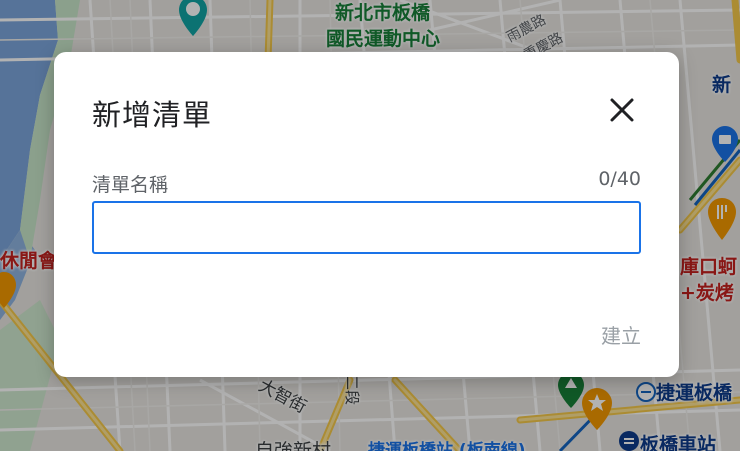 The width and height of the screenshot is (740, 451). What do you see at coordinates (130, 185) in the screenshot?
I see `list-name-label: 清單名稱` at bounding box center [130, 185].